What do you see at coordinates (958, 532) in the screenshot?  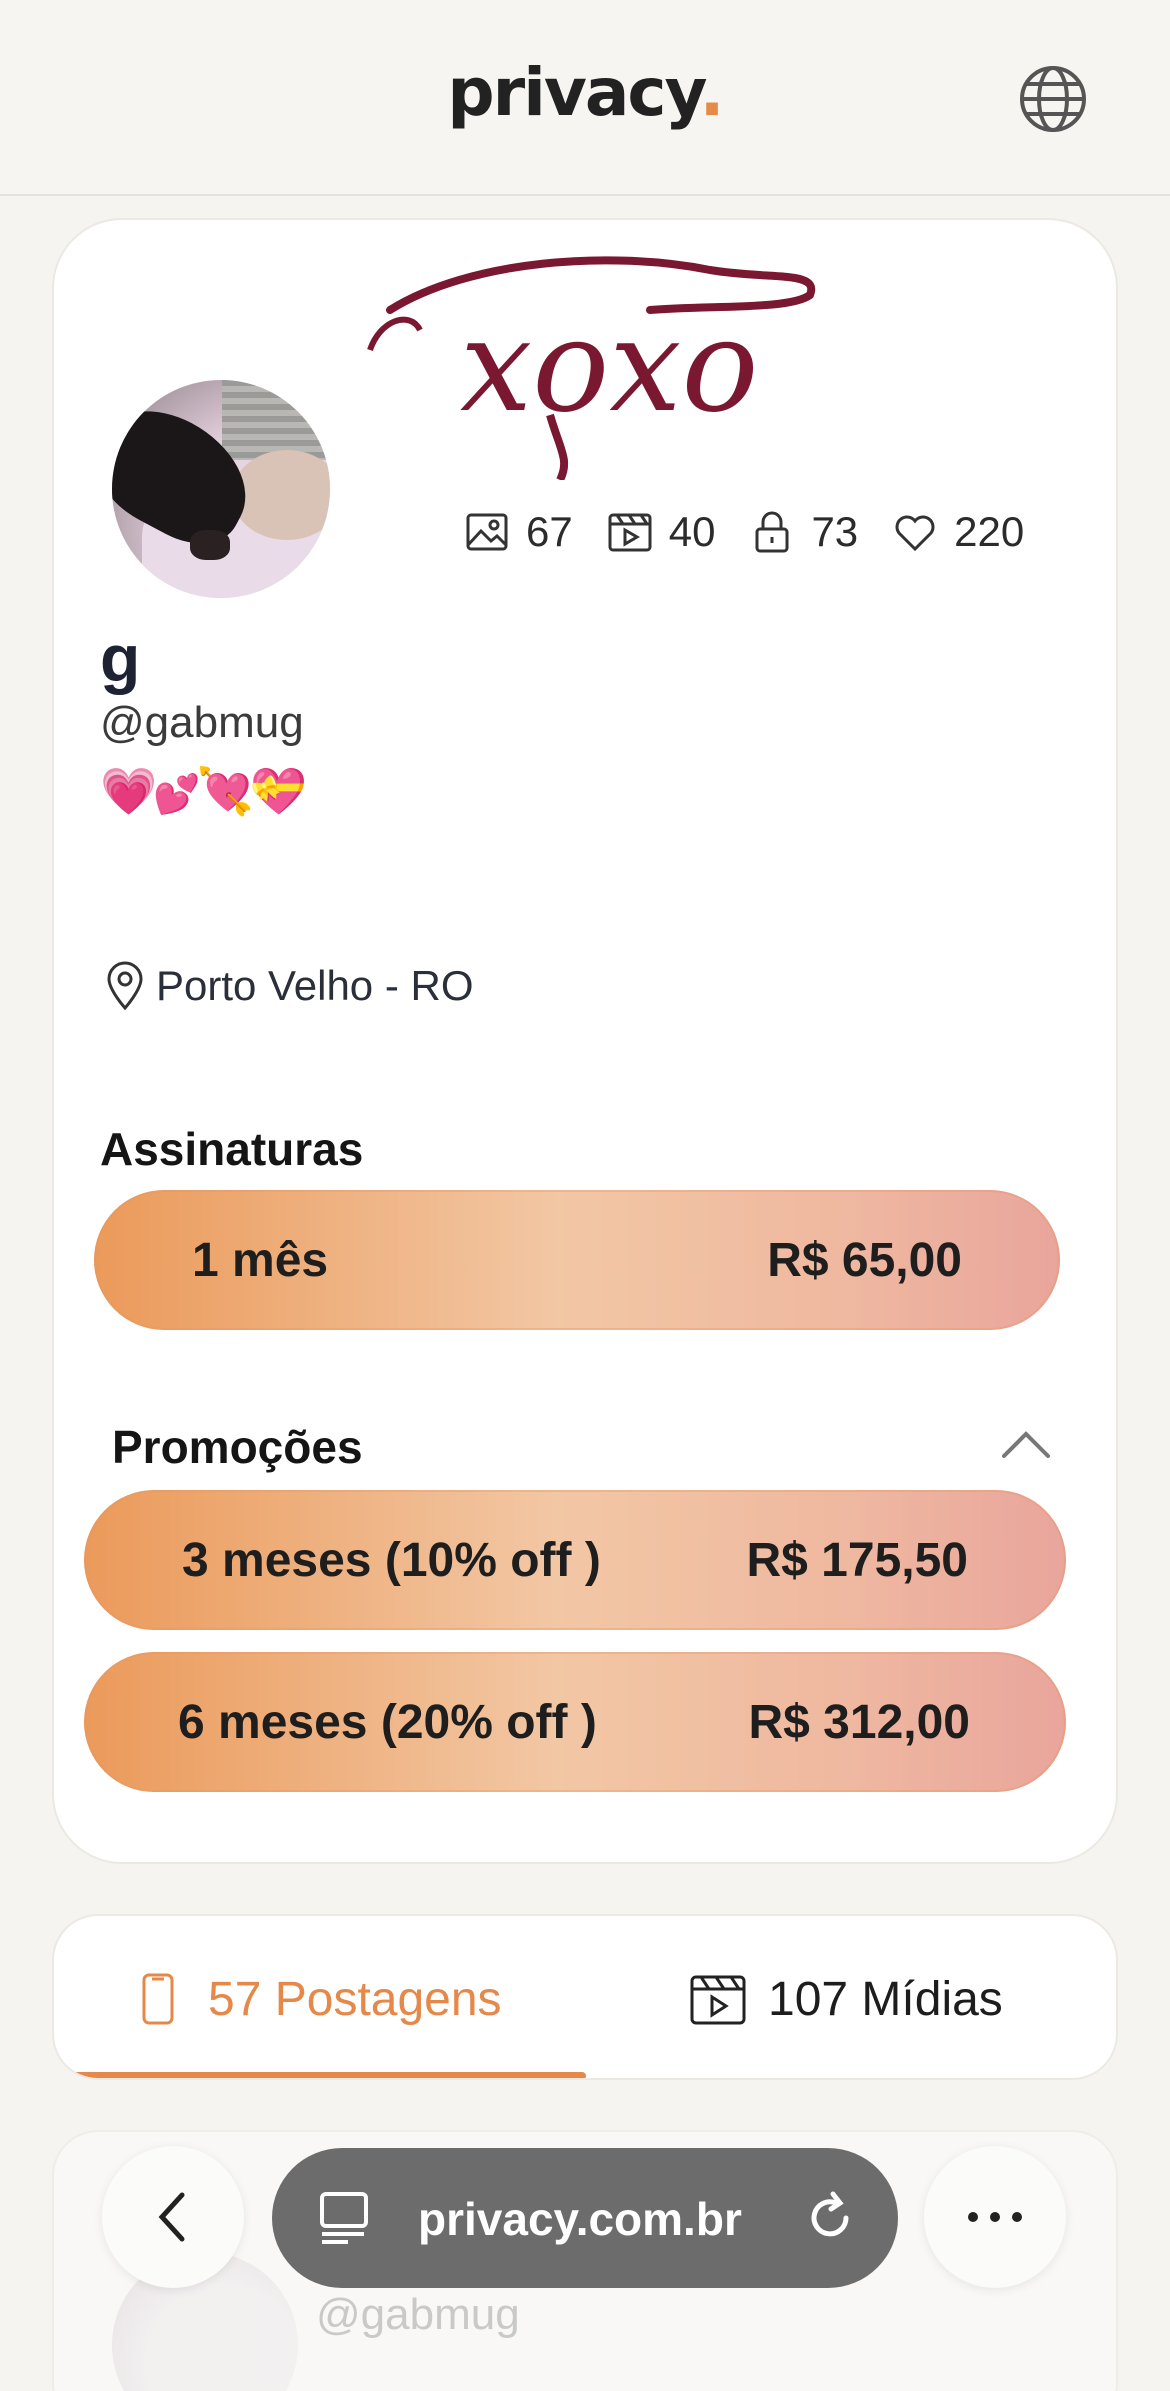 I see `stat-likes: 220` at bounding box center [958, 532].